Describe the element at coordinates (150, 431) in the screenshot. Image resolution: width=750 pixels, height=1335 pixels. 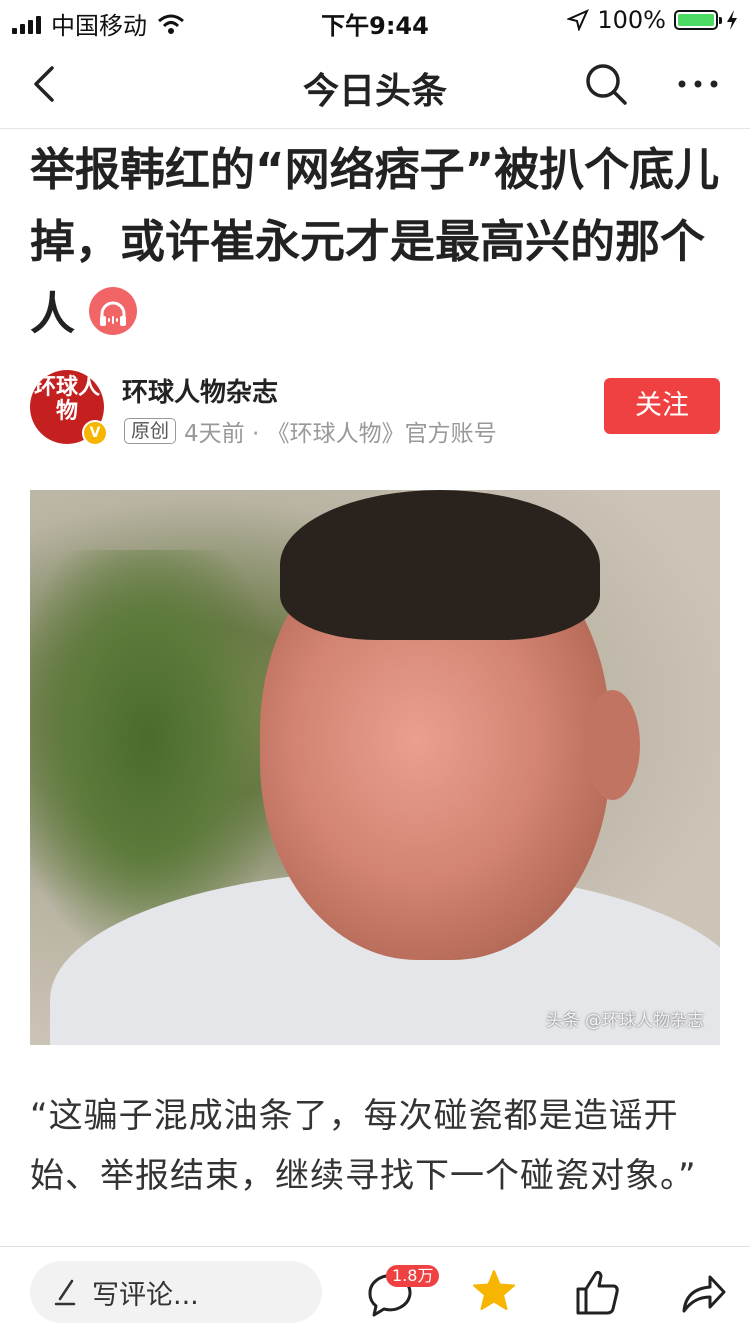
I see `original-badge: 原创` at that location.